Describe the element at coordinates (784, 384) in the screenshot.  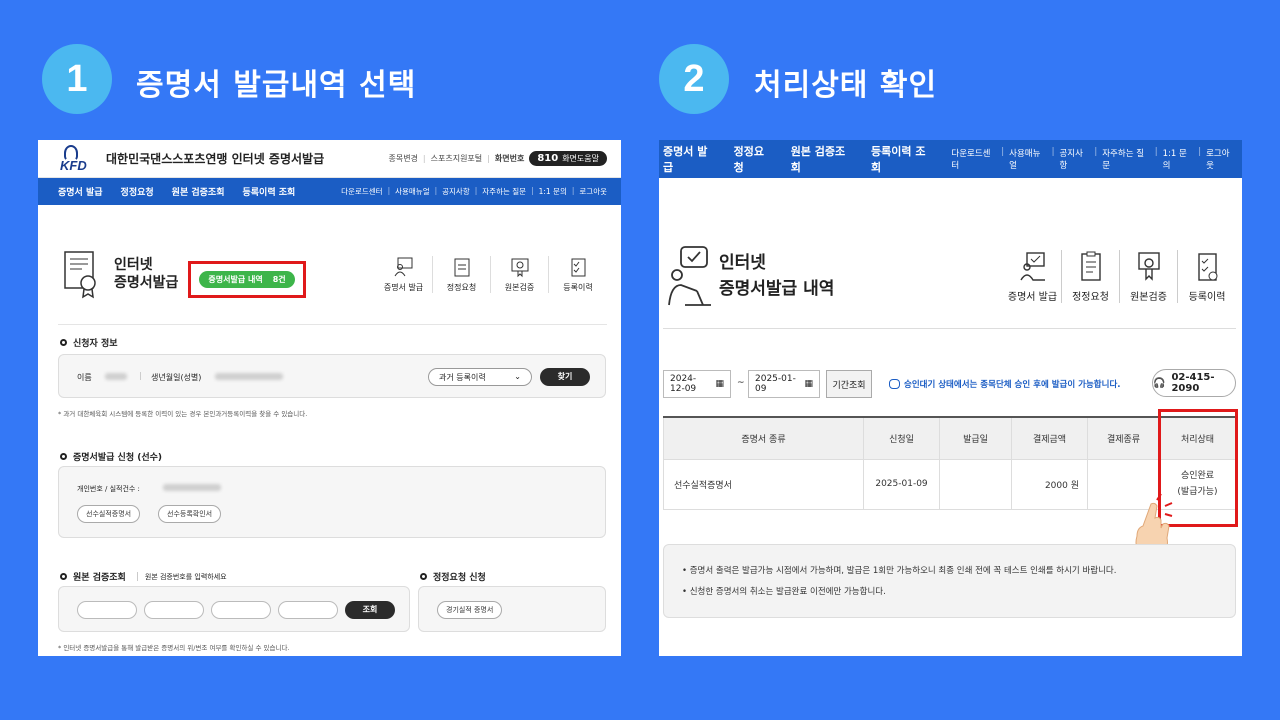
I see `date-to-field: 2025-01-09 ▦` at that location.